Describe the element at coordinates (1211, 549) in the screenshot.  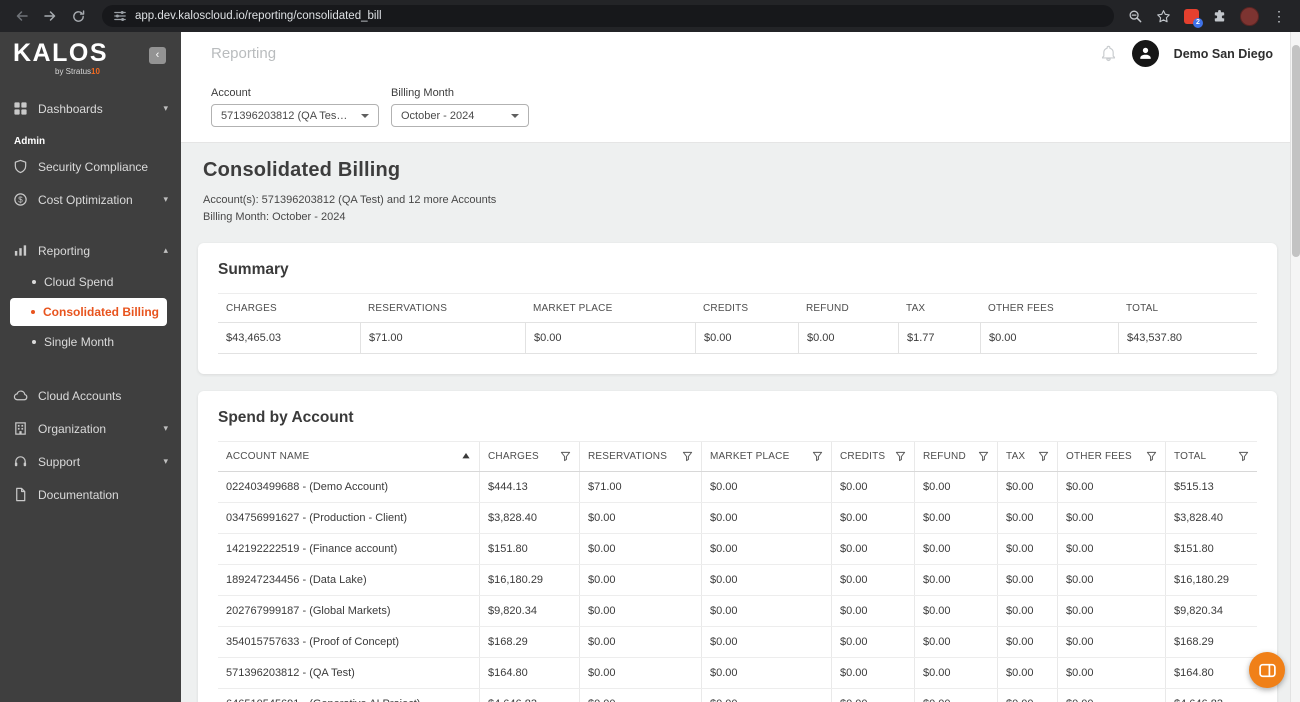
I see `total-cell: $151.80` at that location.